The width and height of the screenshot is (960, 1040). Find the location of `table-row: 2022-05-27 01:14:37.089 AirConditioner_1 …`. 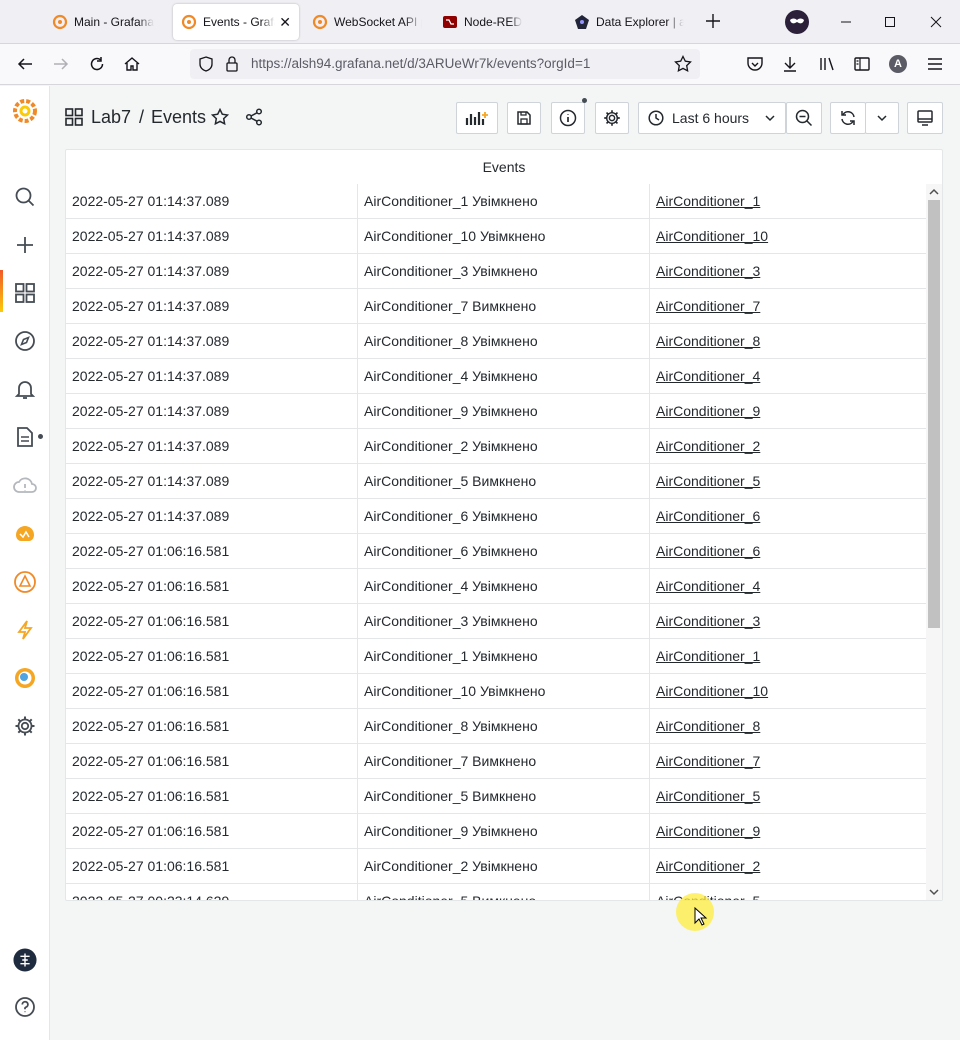

table-row: 2022-05-27 01:14:37.089 AirConditioner_1 … is located at coordinates (496, 201).